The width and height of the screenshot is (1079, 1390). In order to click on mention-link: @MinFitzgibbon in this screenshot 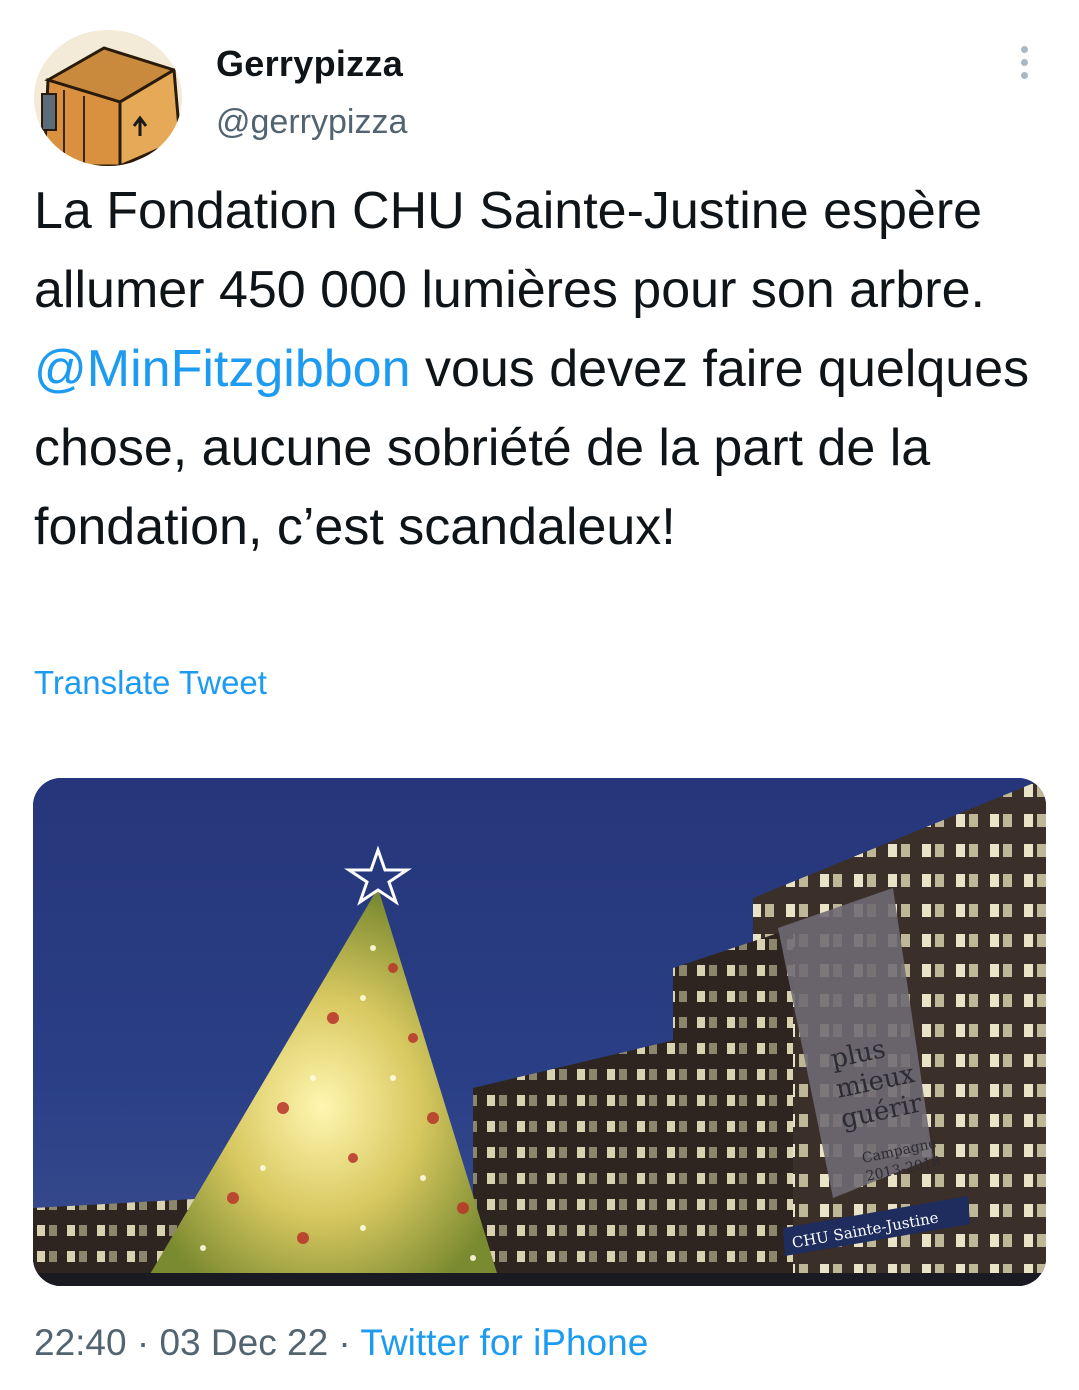, I will do `click(222, 369)`.